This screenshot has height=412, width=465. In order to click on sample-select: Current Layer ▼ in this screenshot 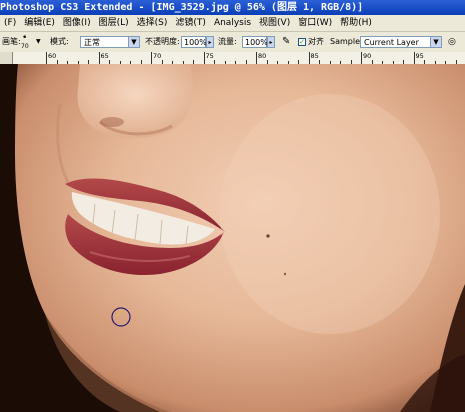, I will do `click(401, 42)`.